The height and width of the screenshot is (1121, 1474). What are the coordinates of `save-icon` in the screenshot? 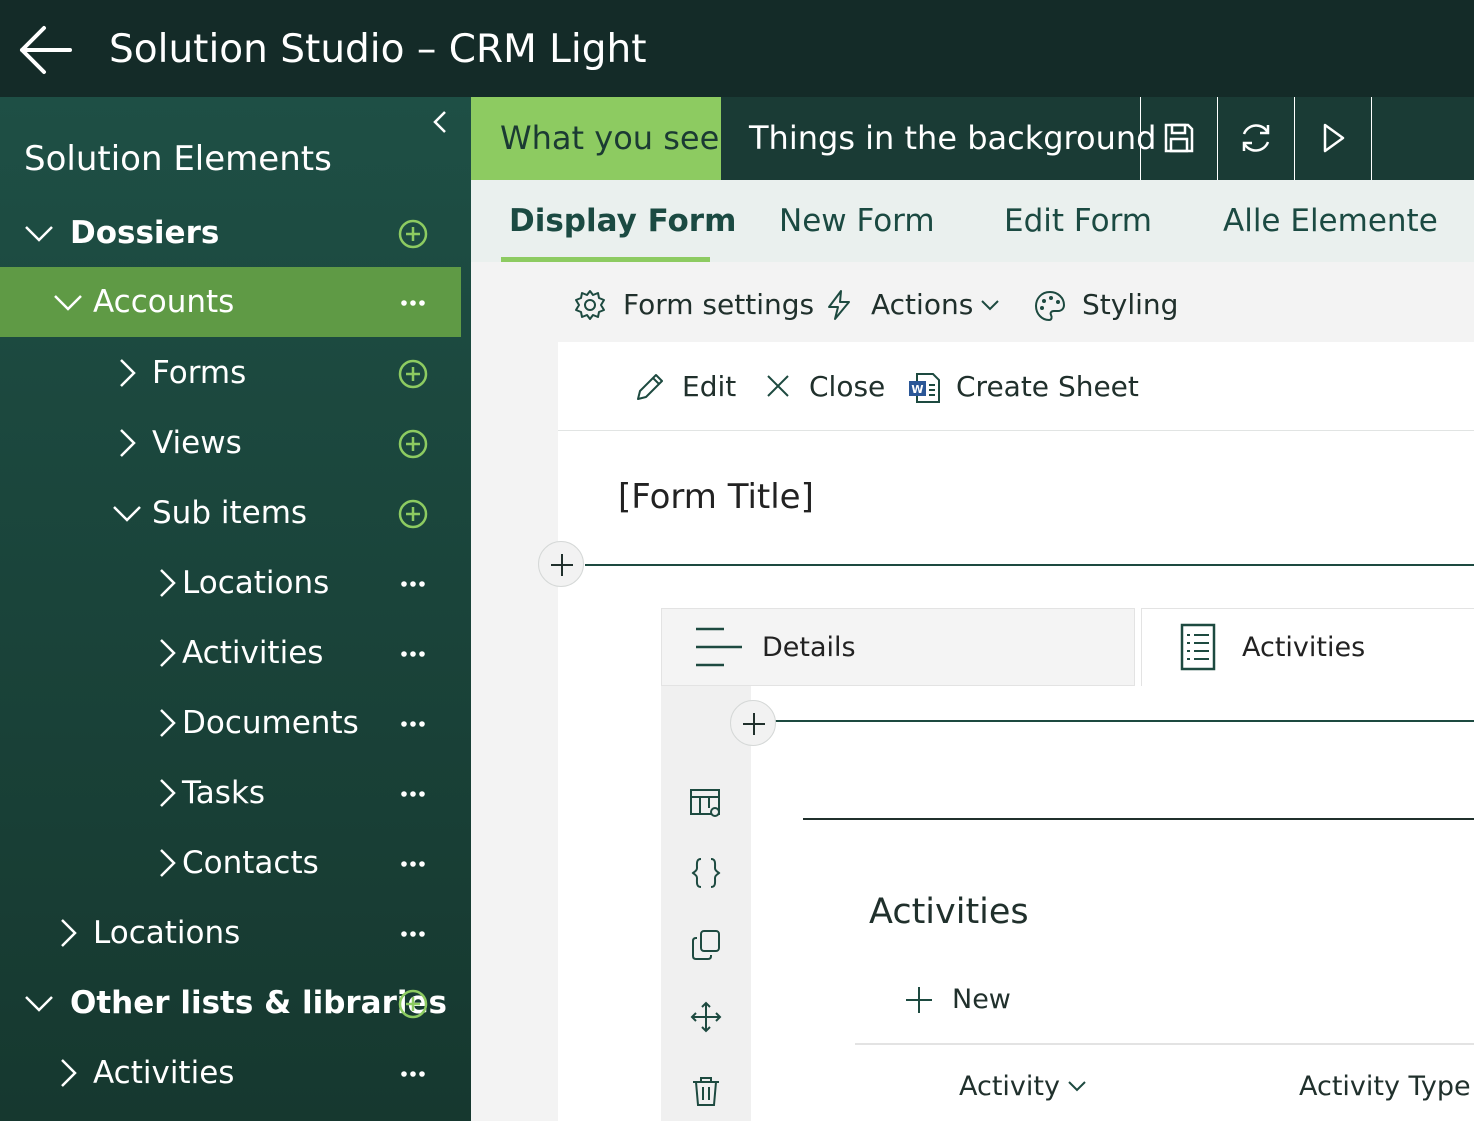 It's located at (1179, 138).